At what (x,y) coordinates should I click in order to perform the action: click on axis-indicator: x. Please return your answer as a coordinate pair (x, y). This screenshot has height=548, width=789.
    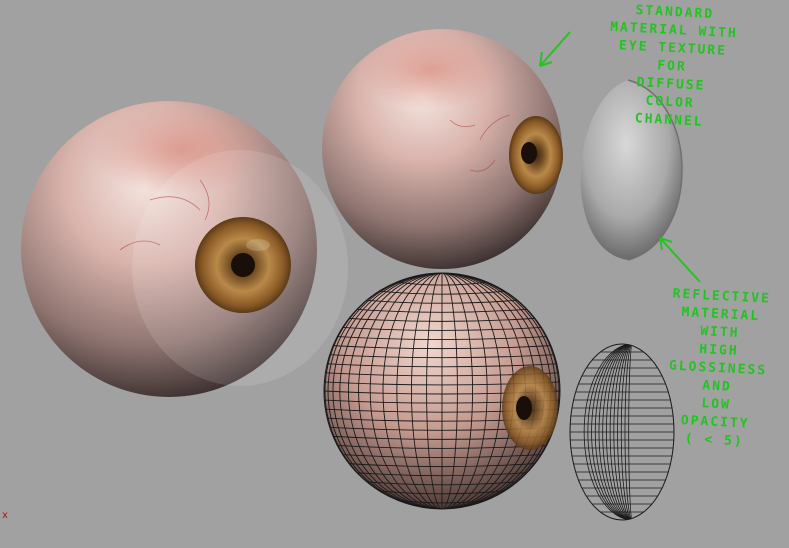
    Looking at the image, I should click on (5, 515).